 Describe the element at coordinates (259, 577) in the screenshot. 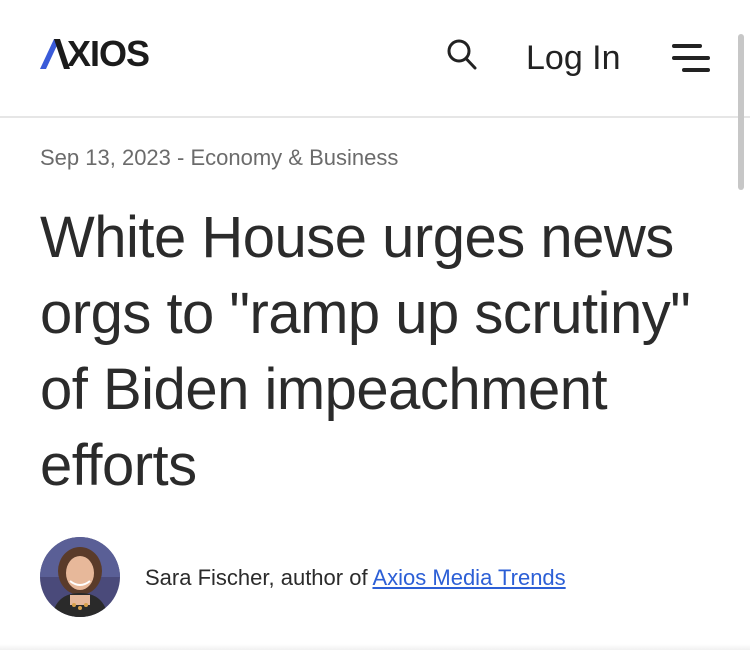

I see `author-name: Sara Fischer, author of` at that location.